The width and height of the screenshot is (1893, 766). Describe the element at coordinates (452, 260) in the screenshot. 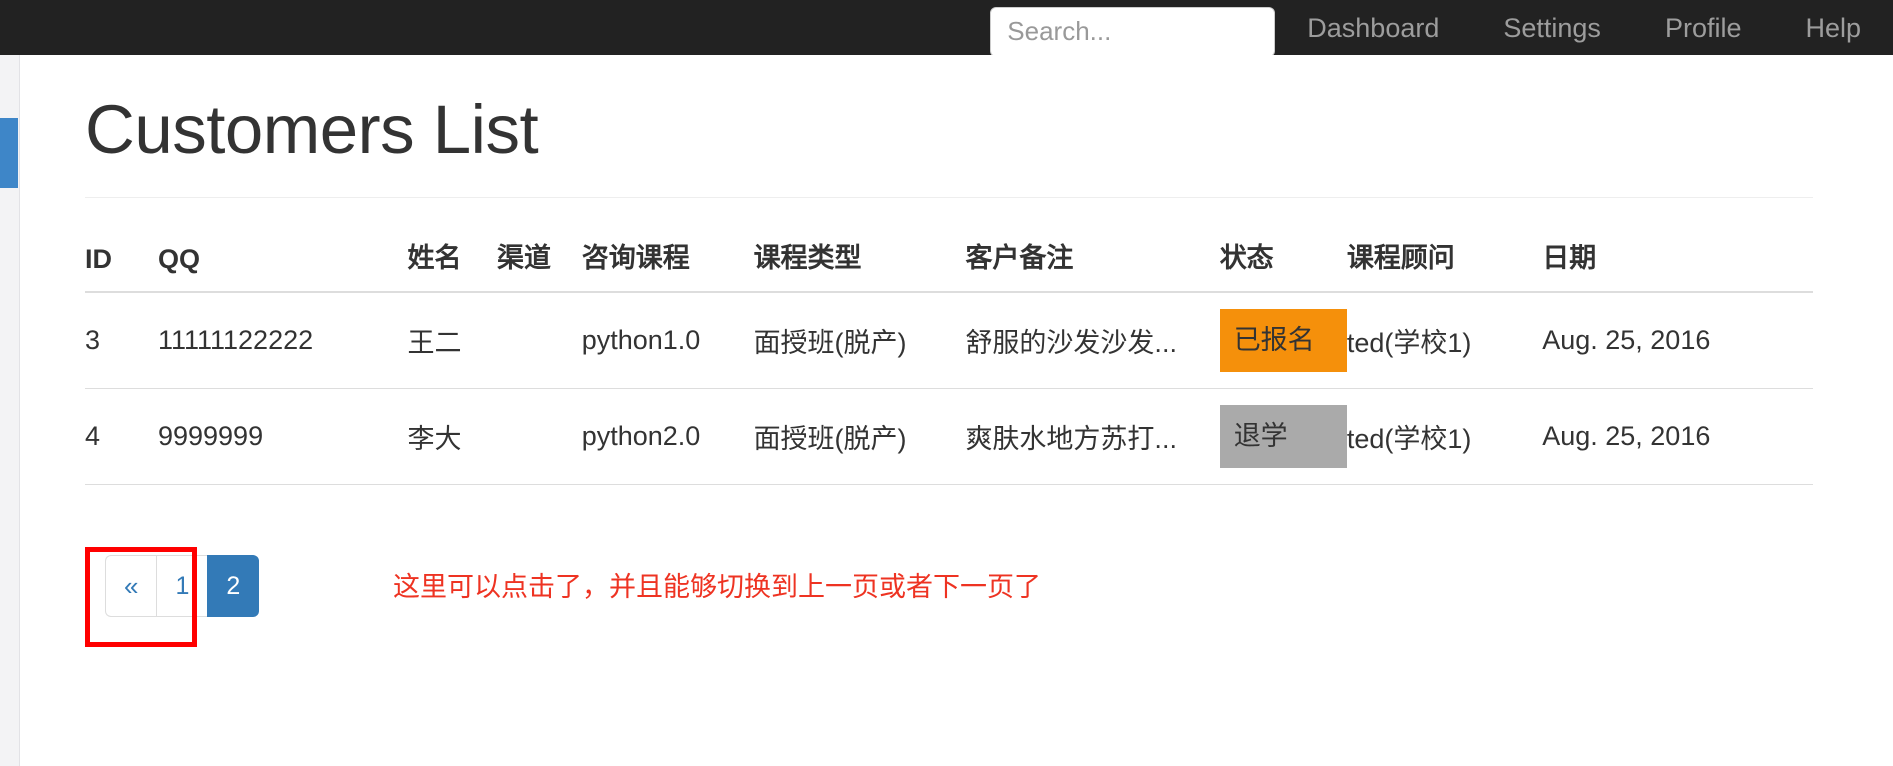

I see `column-header-name: 姓名` at that location.